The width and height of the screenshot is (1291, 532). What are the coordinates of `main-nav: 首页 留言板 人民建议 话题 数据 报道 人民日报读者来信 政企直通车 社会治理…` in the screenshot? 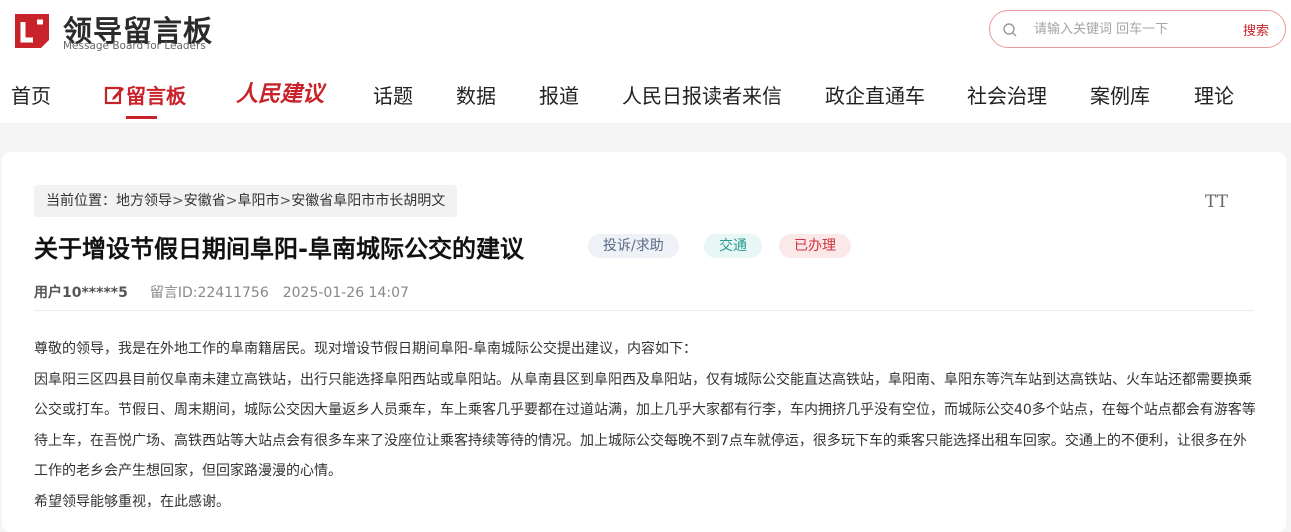 It's located at (645, 96).